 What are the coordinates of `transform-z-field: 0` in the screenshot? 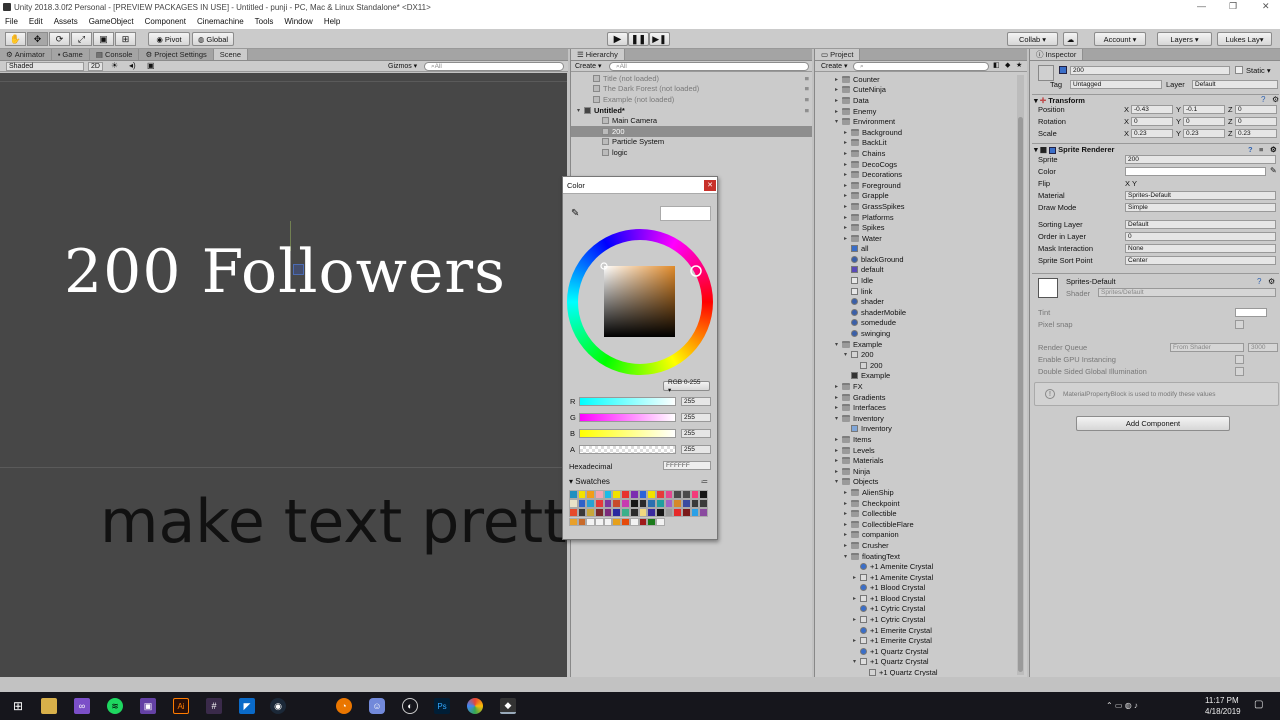 It's located at (1256, 121).